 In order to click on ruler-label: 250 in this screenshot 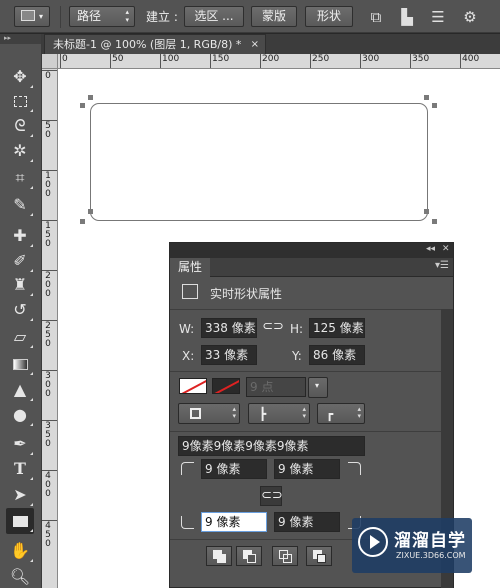, I will do `click(319, 61)`.